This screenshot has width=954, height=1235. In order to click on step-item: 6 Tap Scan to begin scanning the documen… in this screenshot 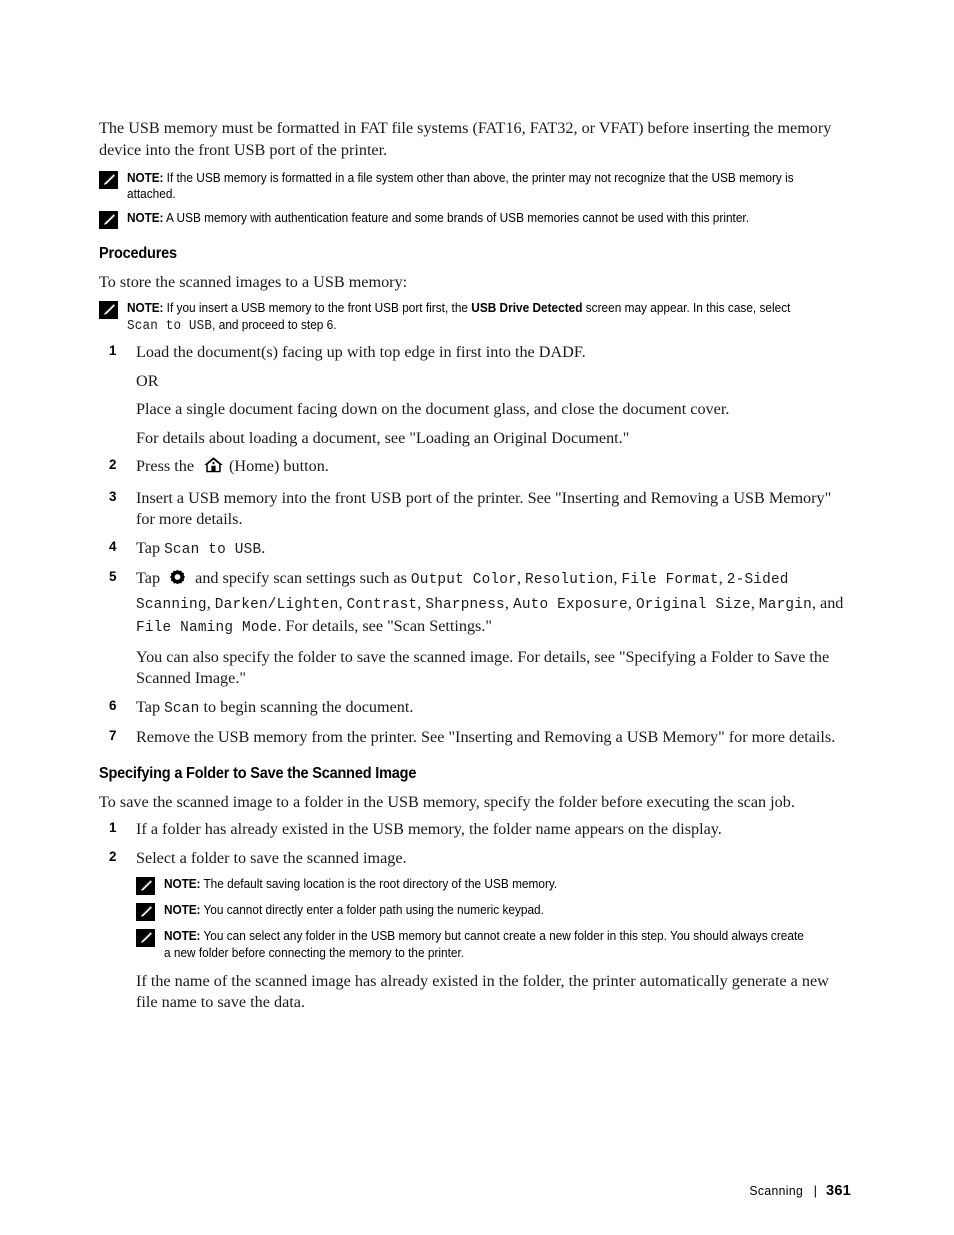, I will do `click(474, 709)`.